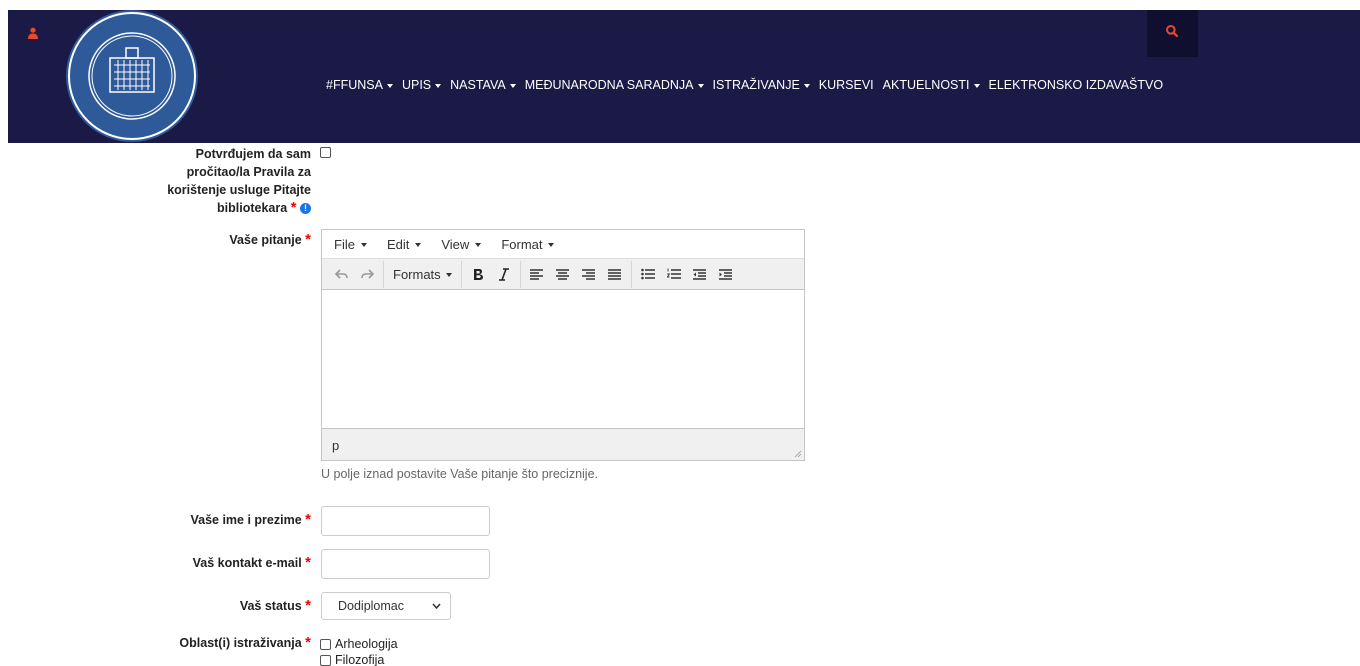 Image resolution: width=1360 pixels, height=666 pixels. I want to click on menu-file: File, so click(350, 244).